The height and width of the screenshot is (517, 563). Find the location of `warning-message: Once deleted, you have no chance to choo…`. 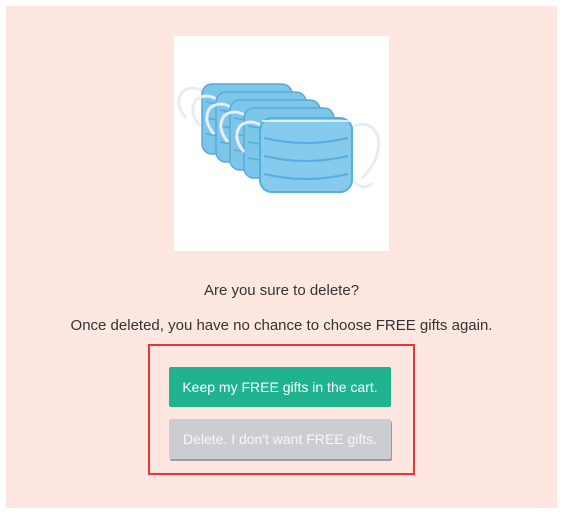

warning-message: Once deleted, you have no chance to choo… is located at coordinates (281, 325).